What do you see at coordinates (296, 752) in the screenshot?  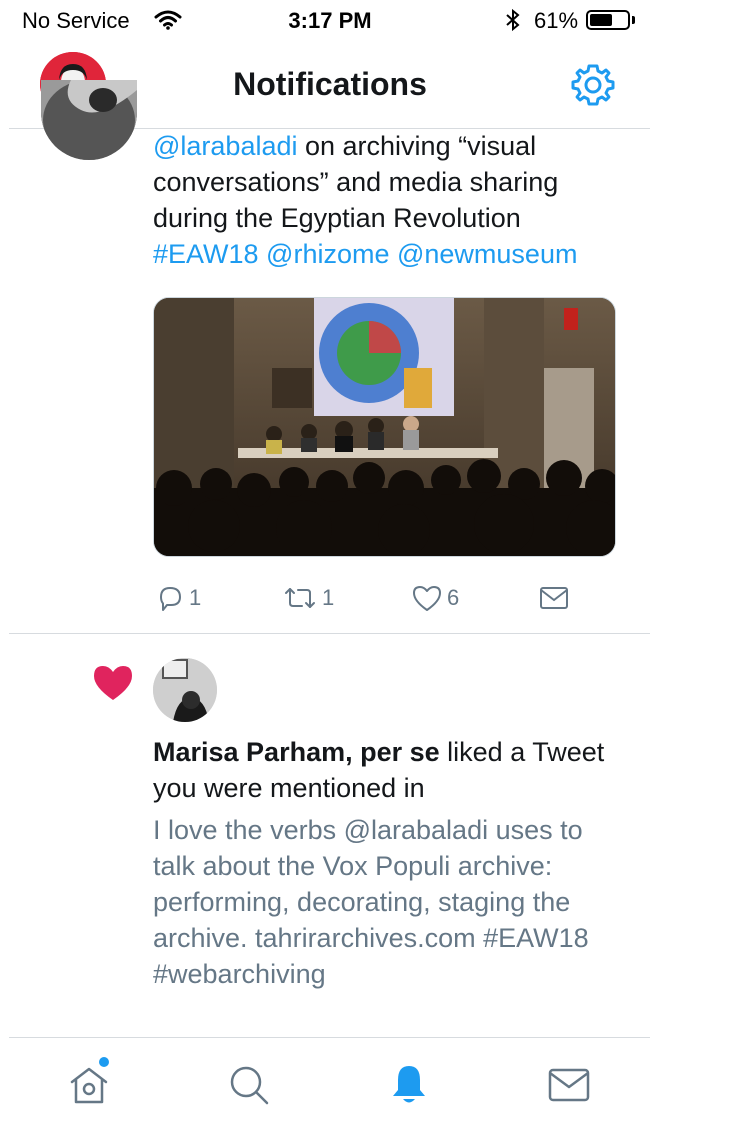 I see `liker-name: Marisa Parham, per se` at bounding box center [296, 752].